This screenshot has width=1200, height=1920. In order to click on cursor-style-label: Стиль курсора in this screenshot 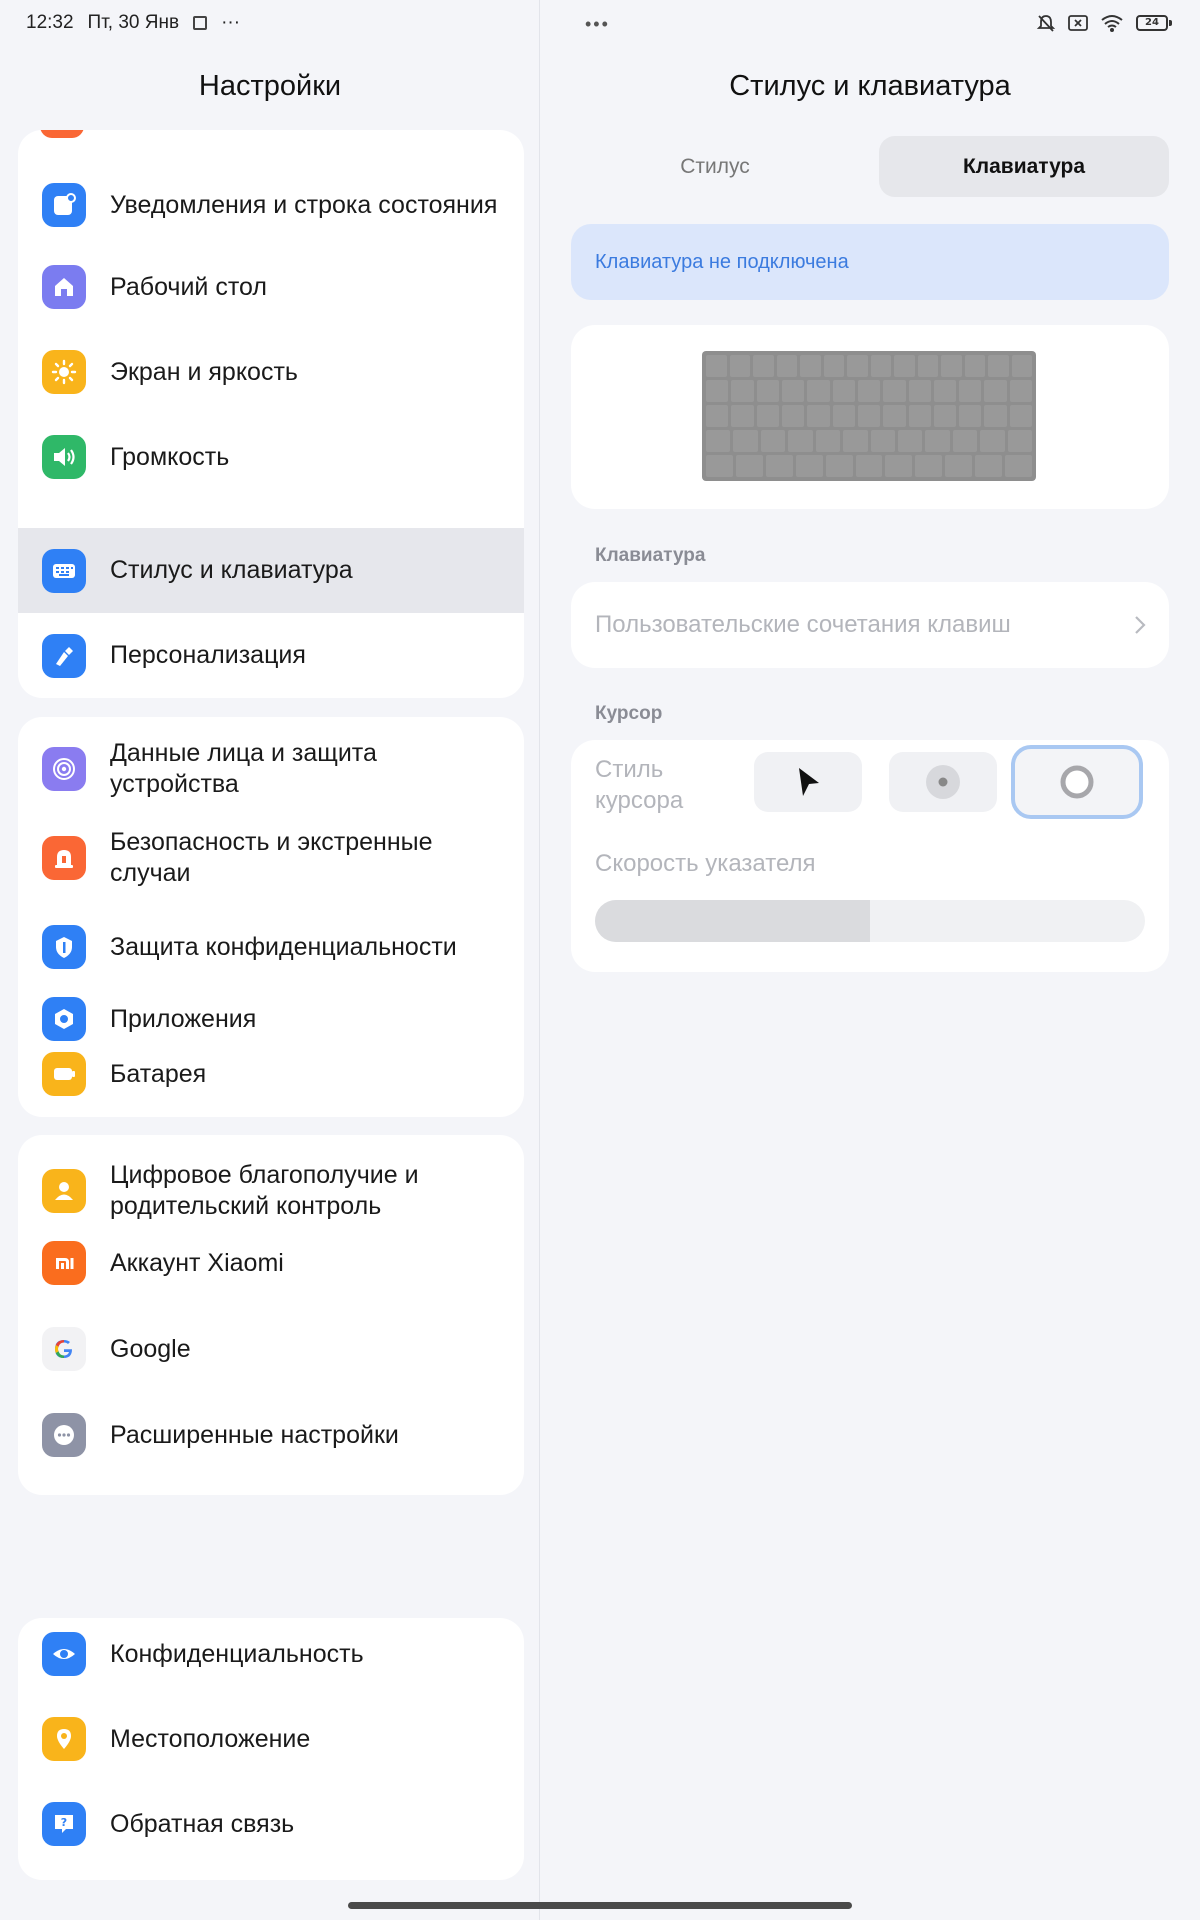, I will do `click(639, 785)`.